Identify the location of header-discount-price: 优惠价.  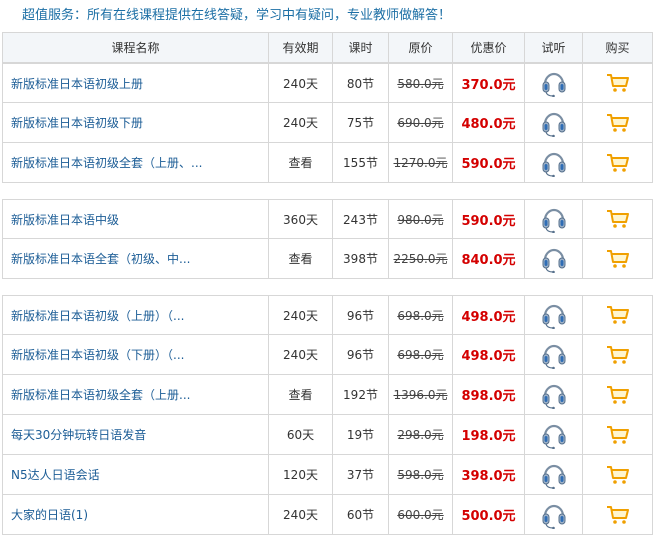
(489, 47).